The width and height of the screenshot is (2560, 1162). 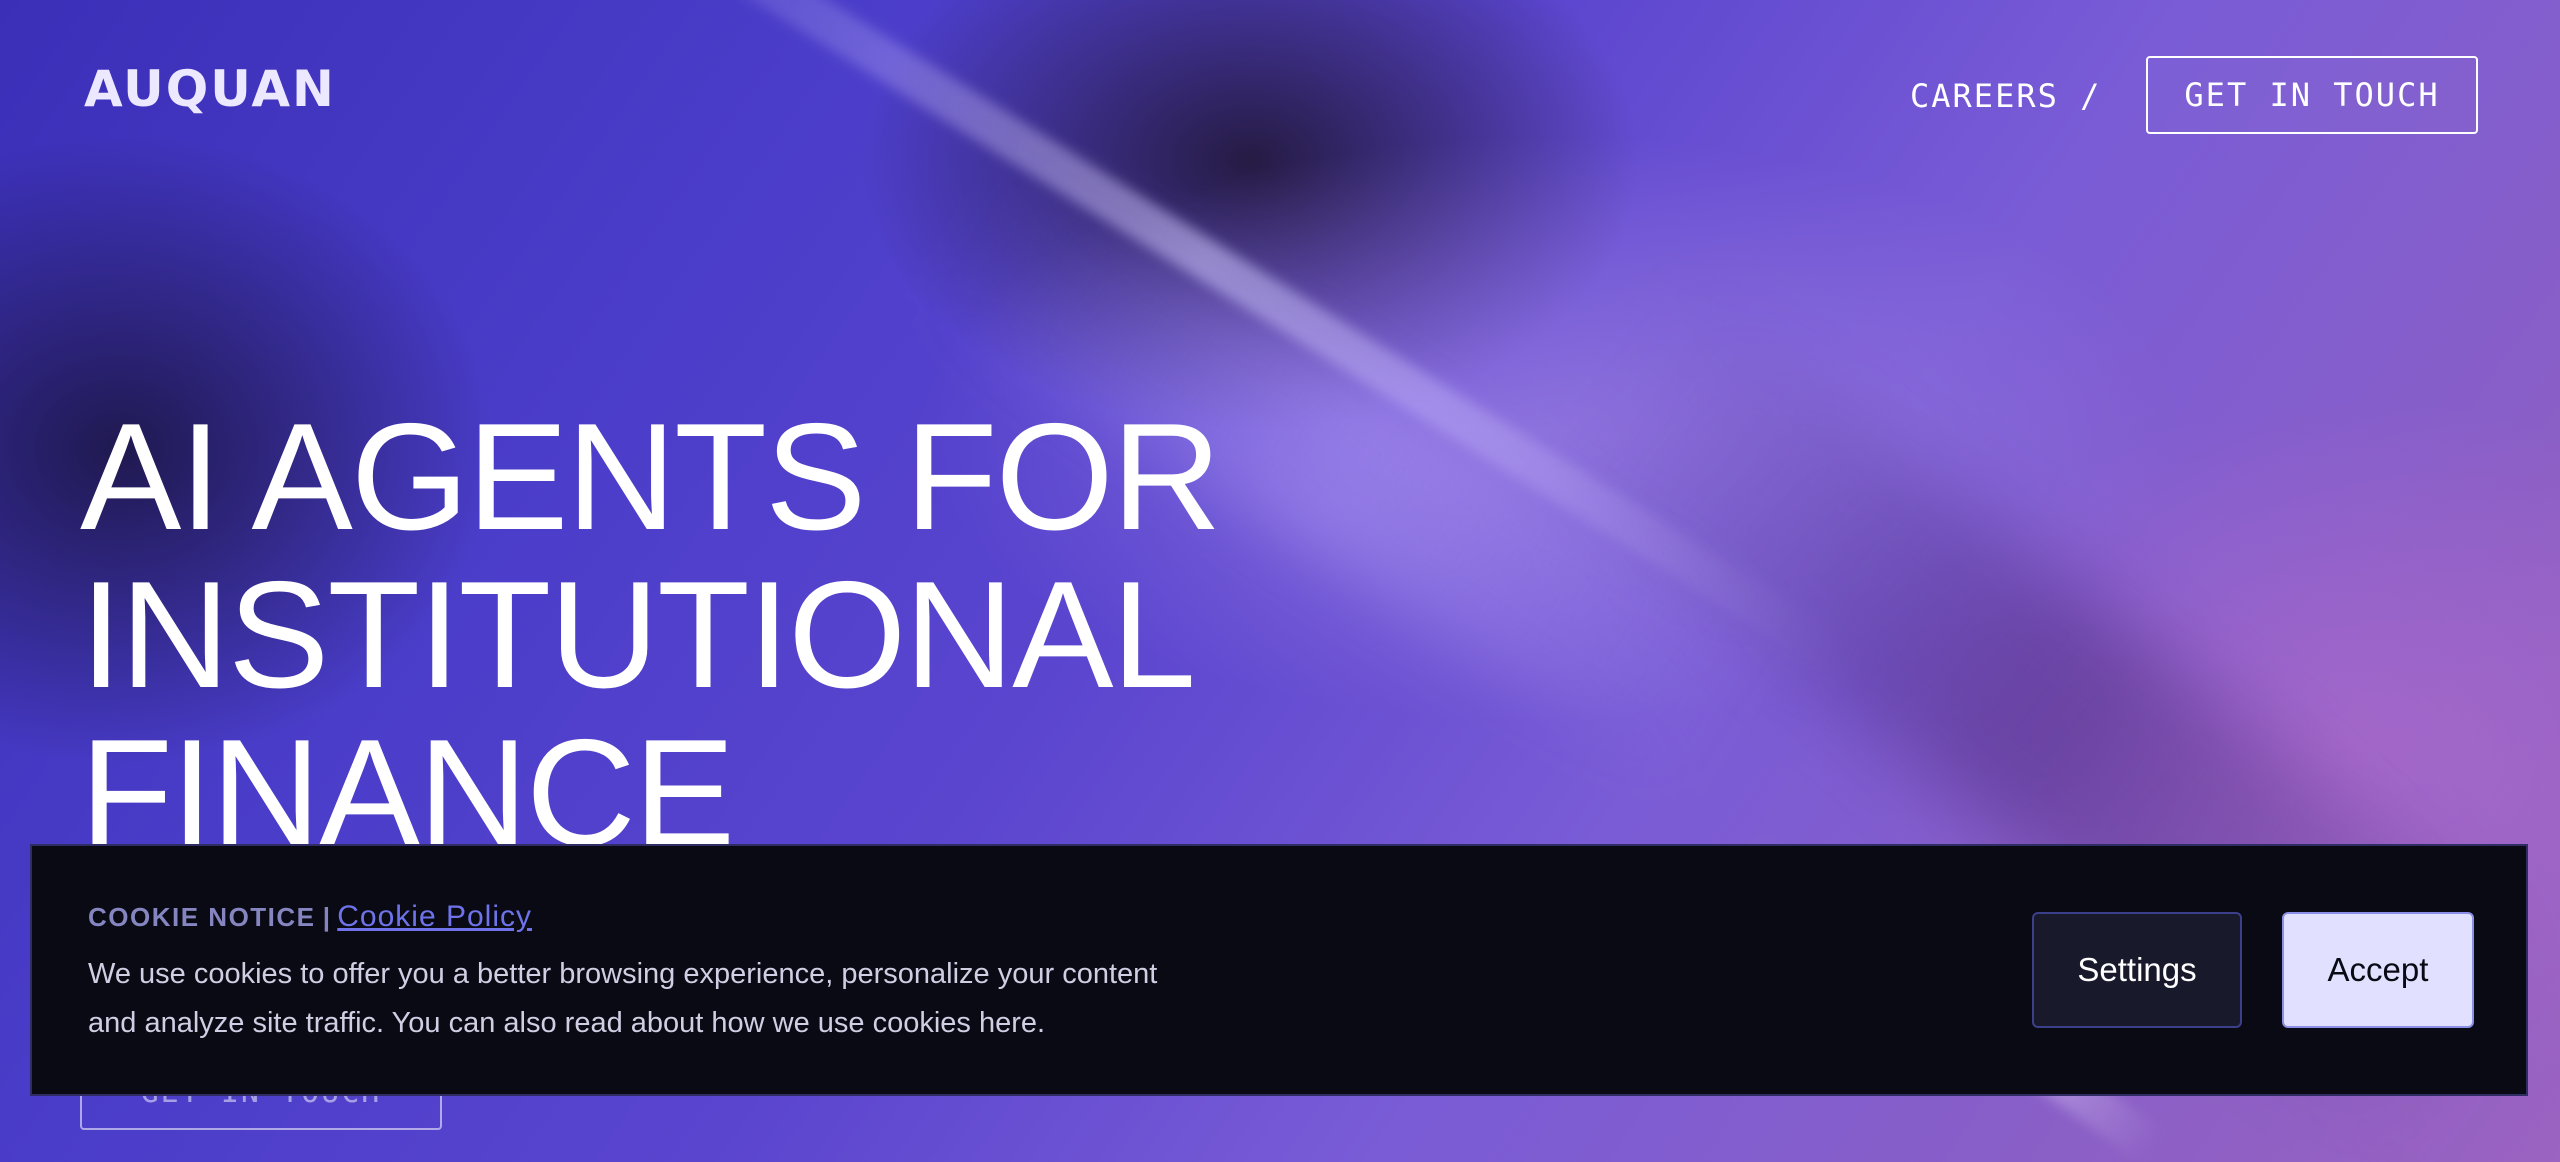 I want to click on cookie-heading: COOKIE NOTICE | Cookie Policy, so click(x=310, y=917).